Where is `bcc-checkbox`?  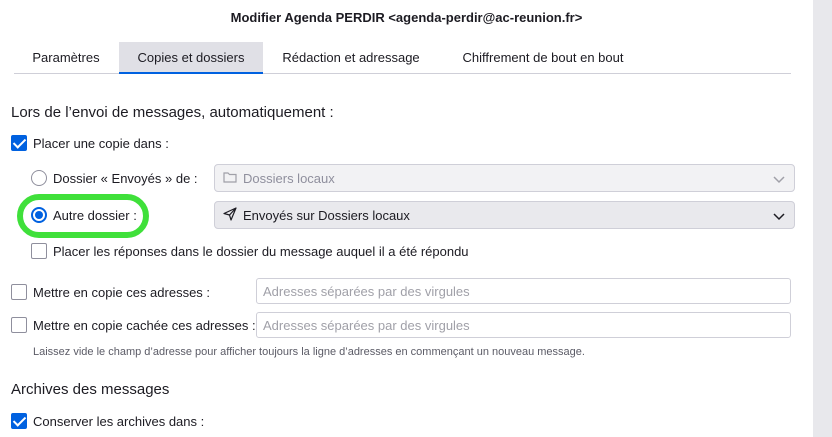 bcc-checkbox is located at coordinates (19, 325).